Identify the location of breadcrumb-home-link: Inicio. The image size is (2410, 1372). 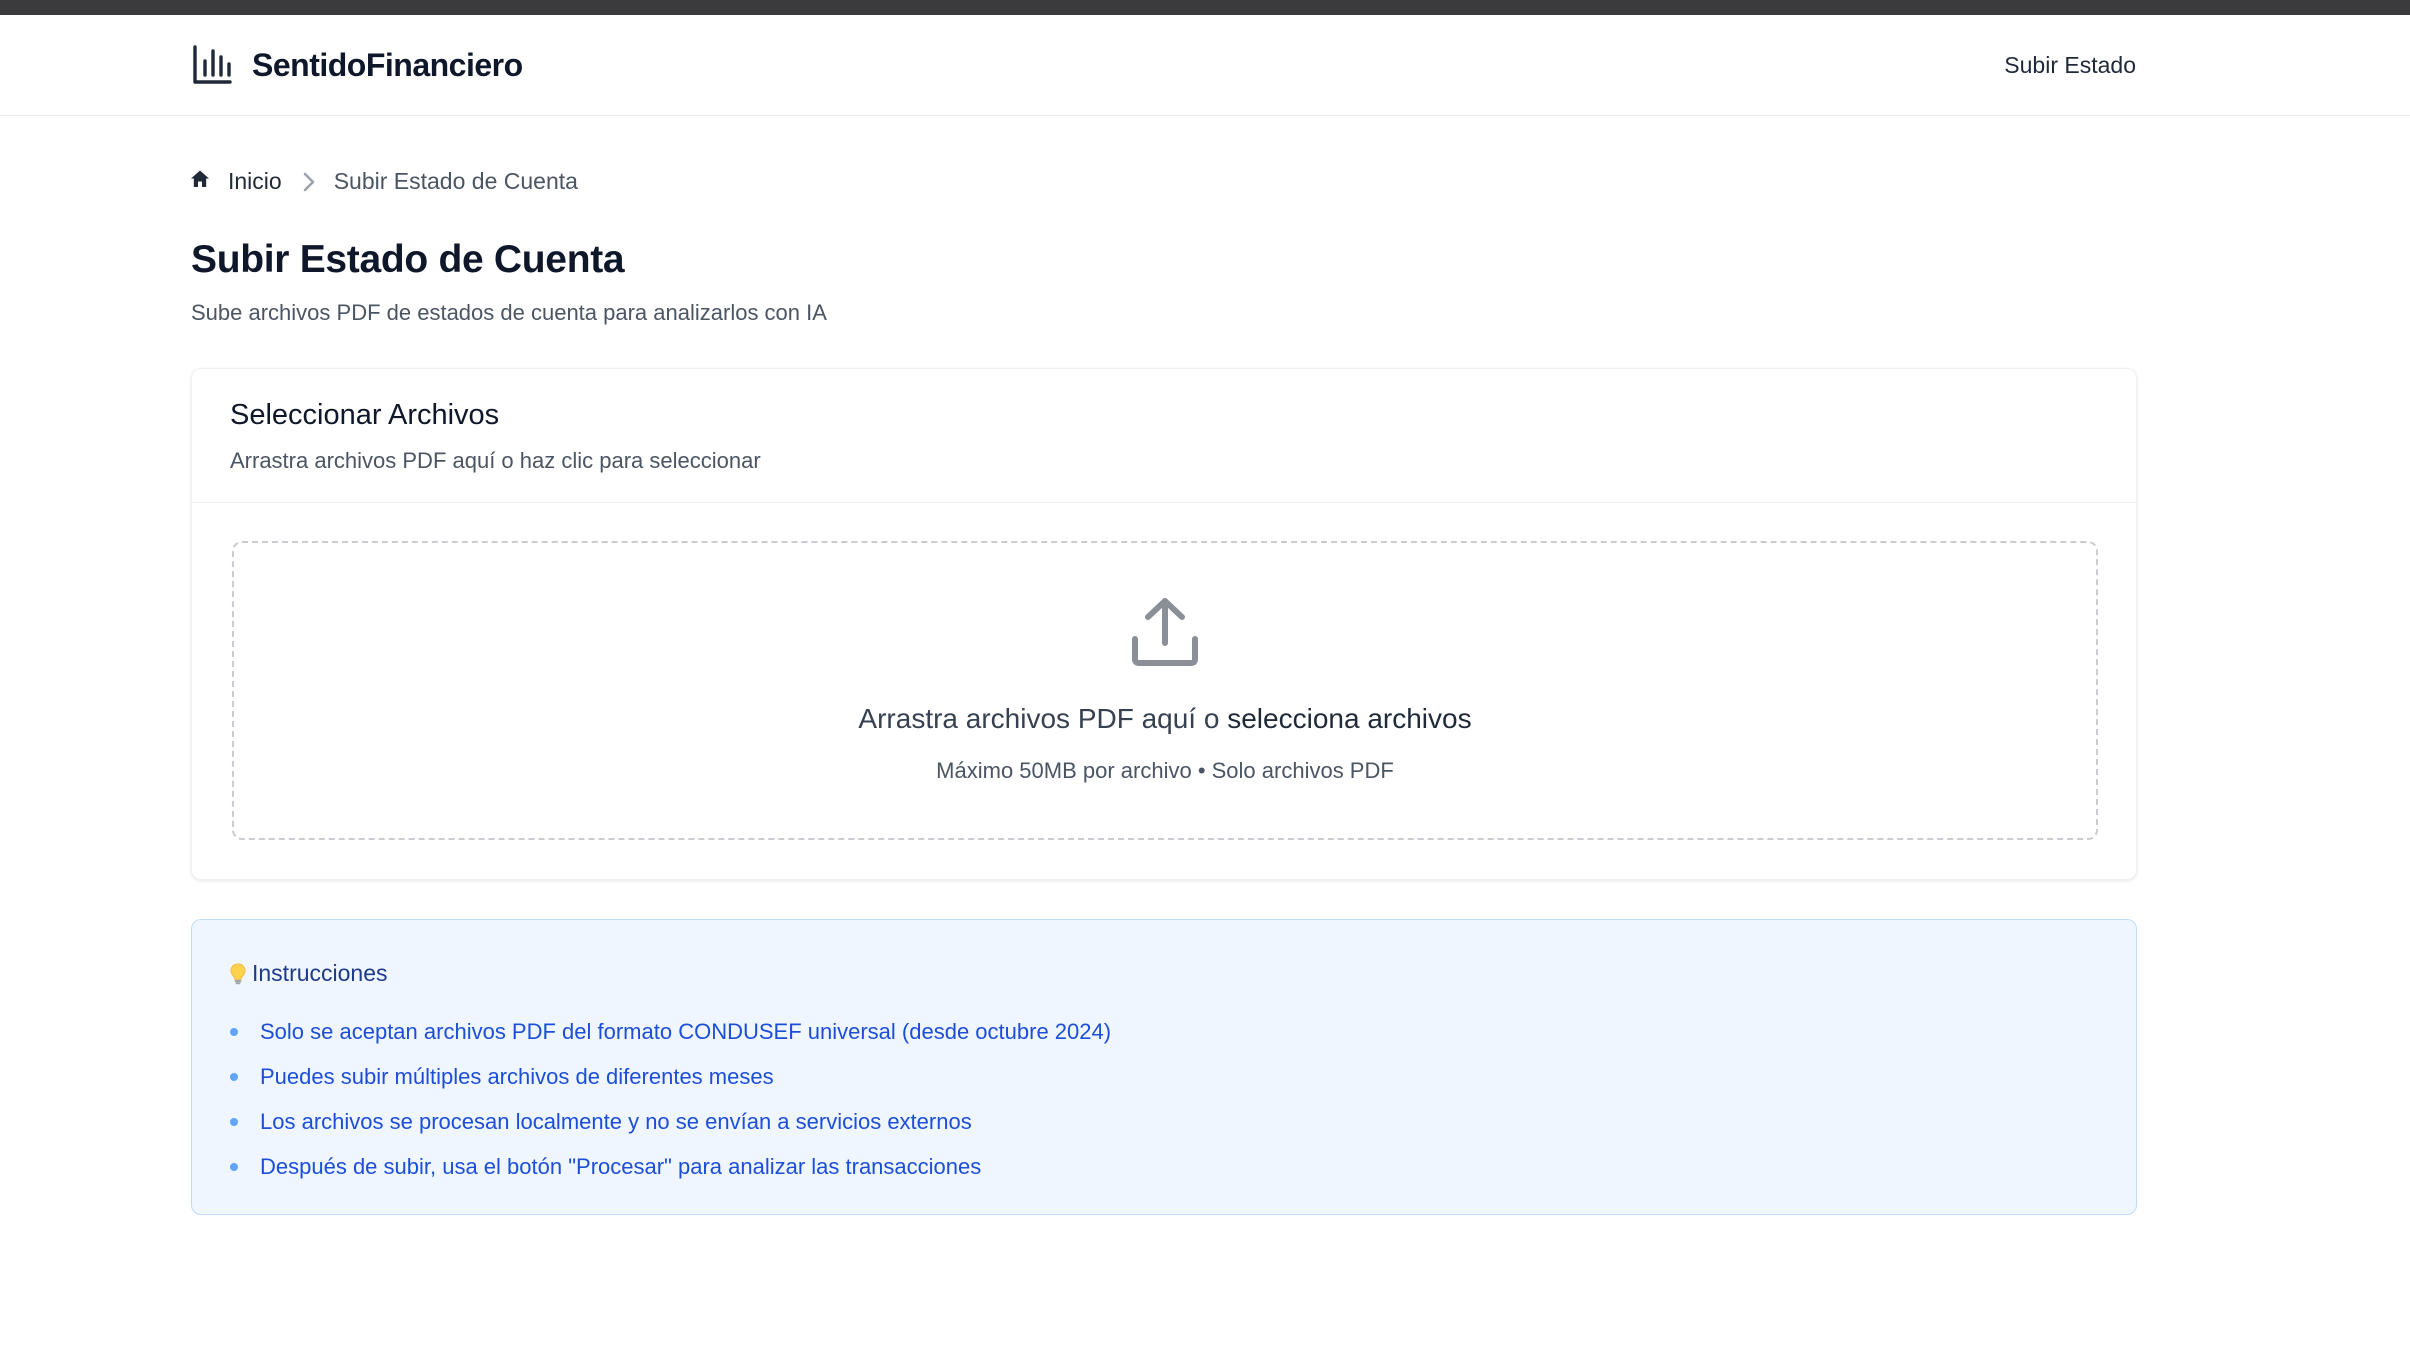
(236, 181).